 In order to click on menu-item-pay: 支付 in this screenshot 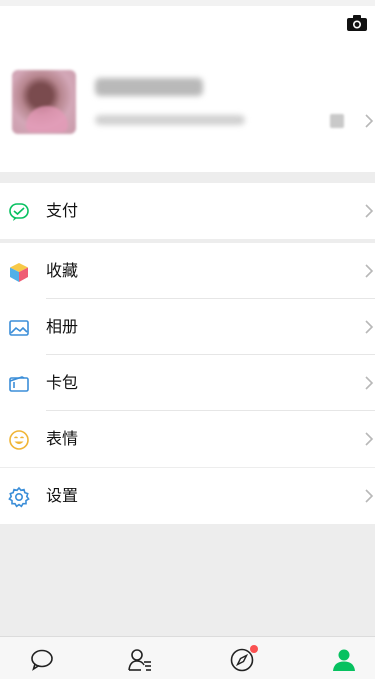, I will do `click(187, 211)`.